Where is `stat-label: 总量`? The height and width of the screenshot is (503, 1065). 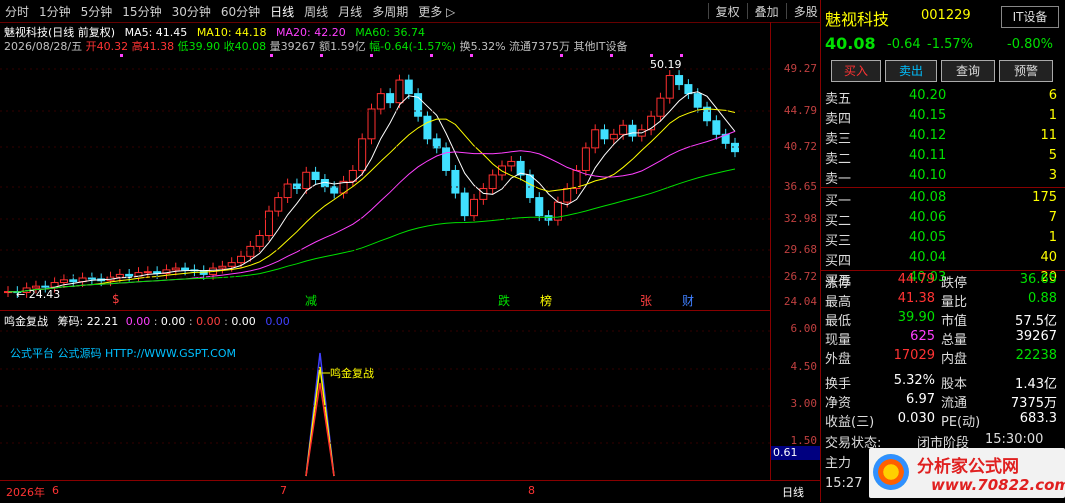 stat-label: 总量 is located at coordinates (954, 340).